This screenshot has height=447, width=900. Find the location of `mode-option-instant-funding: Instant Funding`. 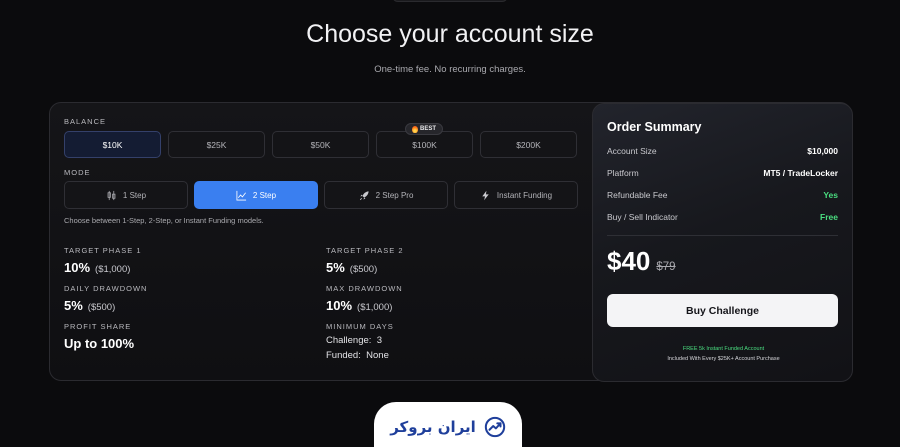

mode-option-instant-funding: Instant Funding is located at coordinates (516, 195).